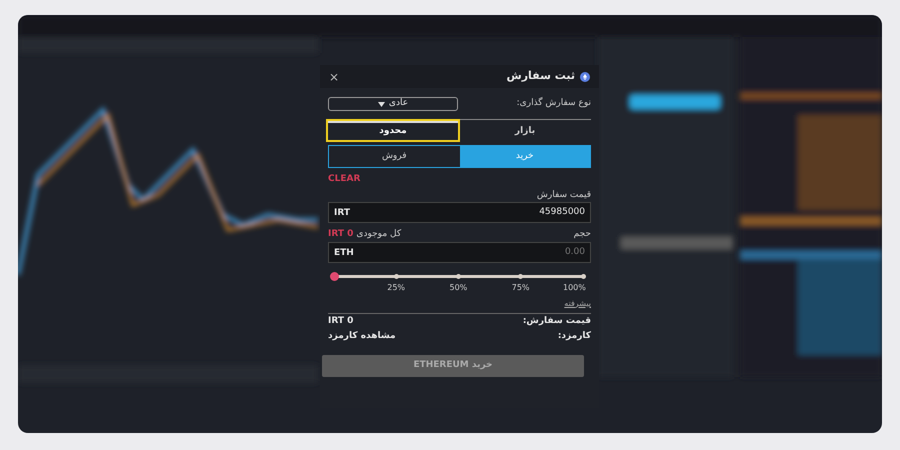 The width and height of the screenshot is (900, 450). I want to click on order-tab: بازار, so click(525, 130).